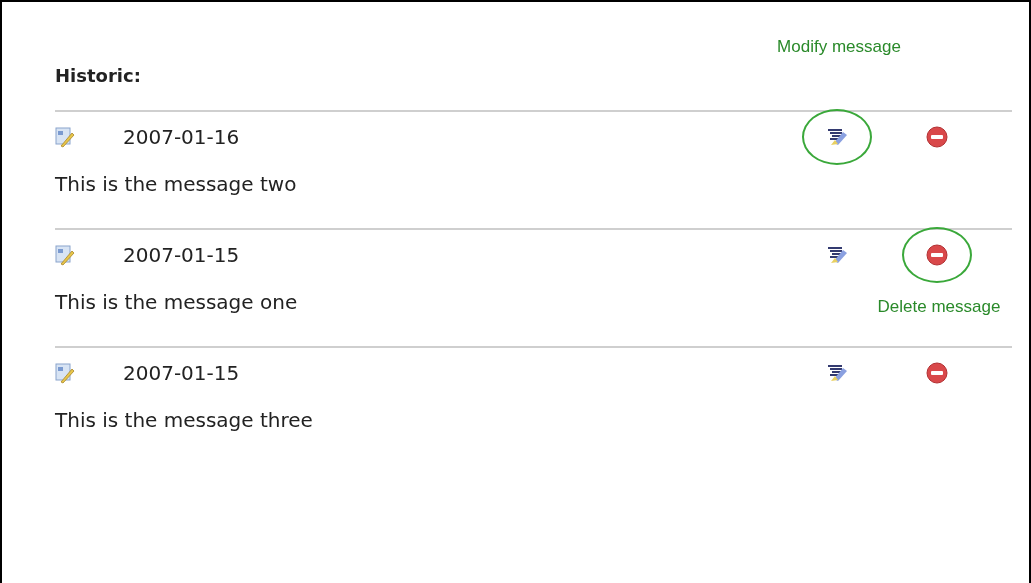 This screenshot has height=583, width=1031. What do you see at coordinates (839, 47) in the screenshot?
I see `annotation-label: Modify message` at bounding box center [839, 47].